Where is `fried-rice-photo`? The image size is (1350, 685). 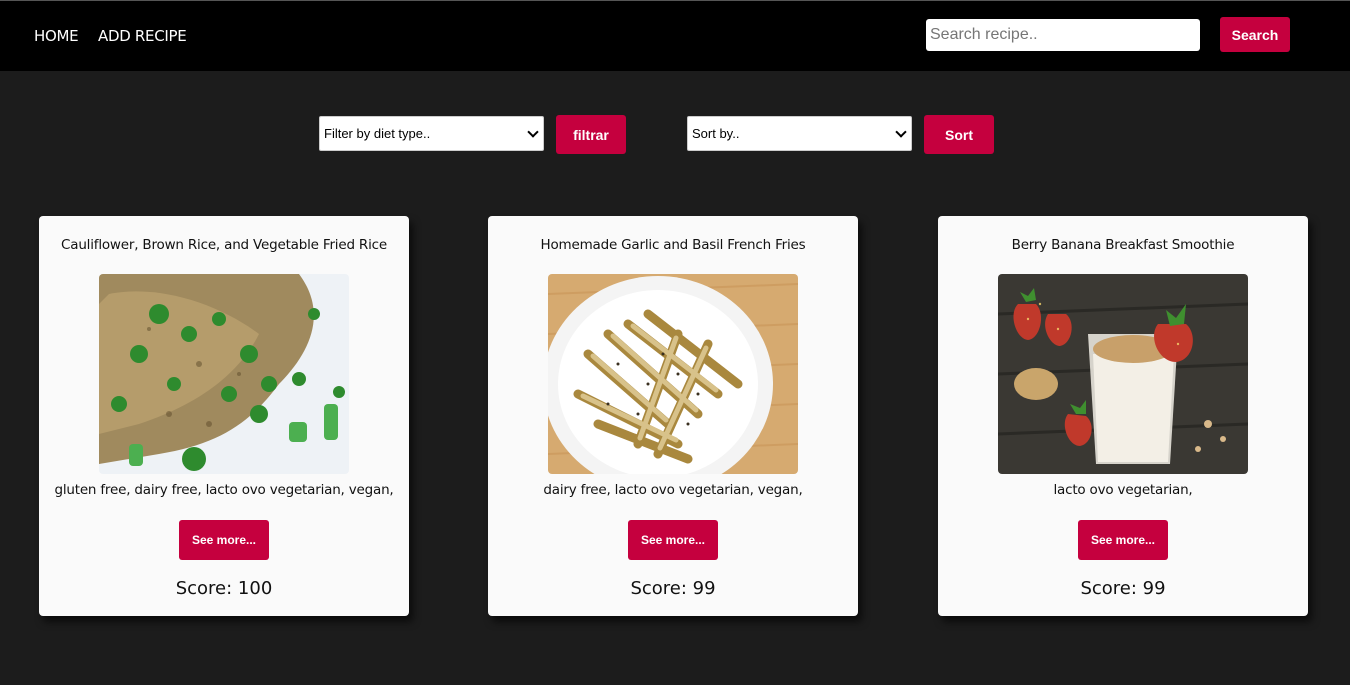 fried-rice-photo is located at coordinates (224, 374).